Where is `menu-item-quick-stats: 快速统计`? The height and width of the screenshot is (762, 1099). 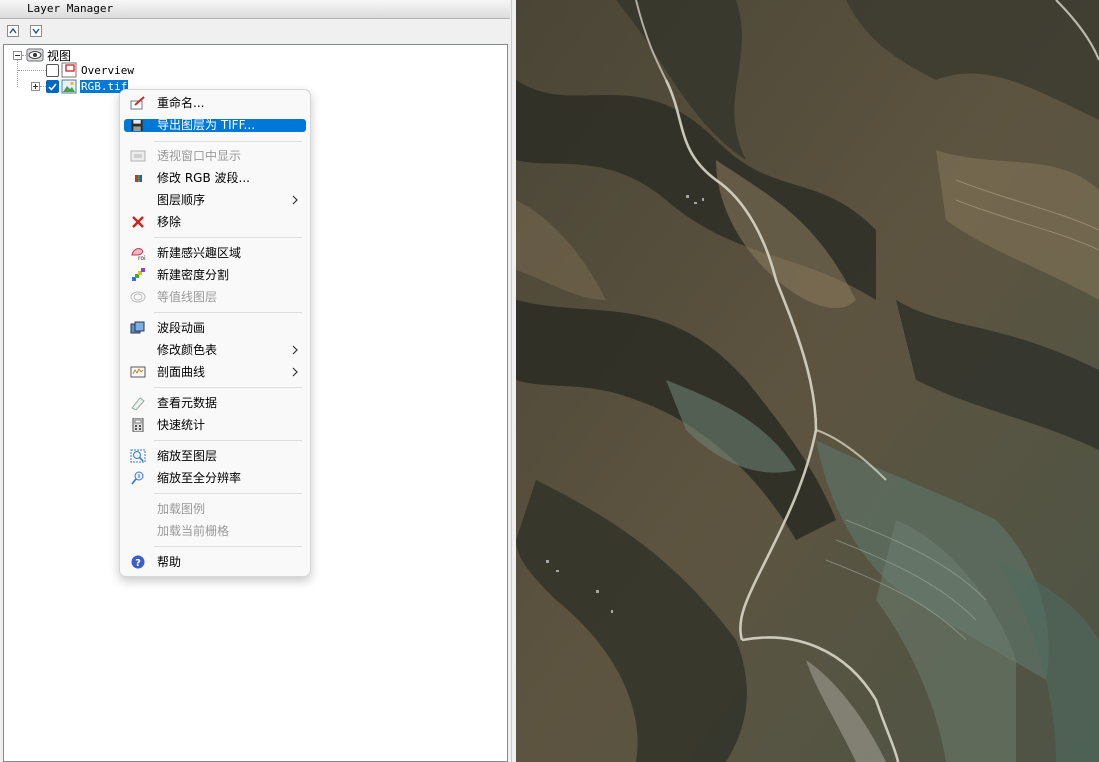 menu-item-quick-stats: 快速统计 is located at coordinates (215, 425).